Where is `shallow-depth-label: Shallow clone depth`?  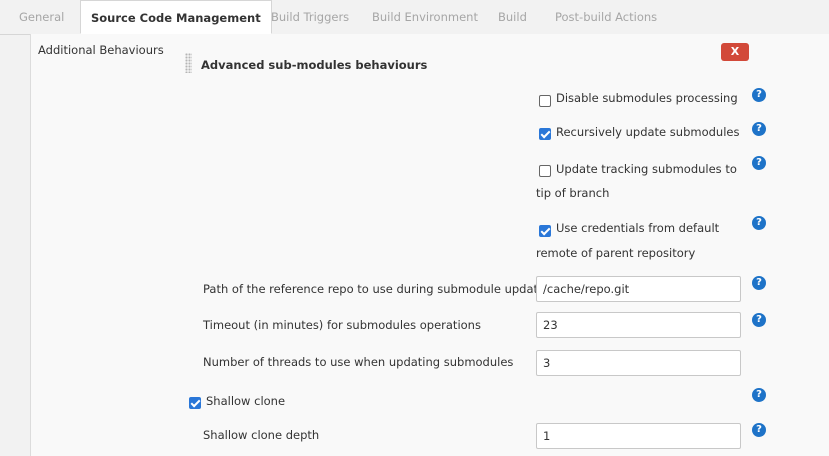 shallow-depth-label: Shallow clone depth is located at coordinates (261, 435).